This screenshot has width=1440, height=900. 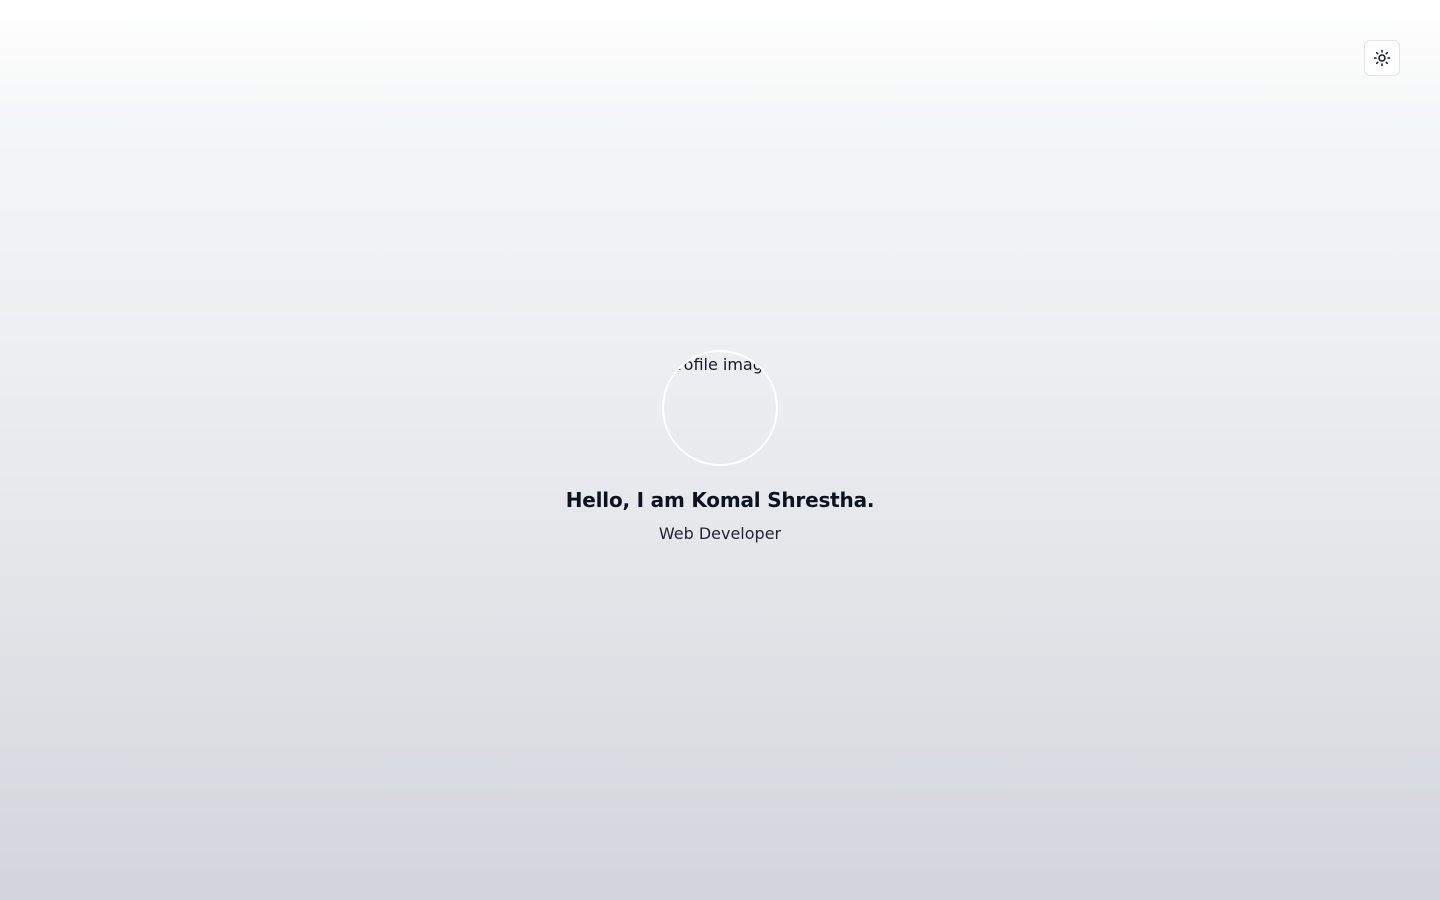 What do you see at coordinates (720, 408) in the screenshot?
I see `profile-avatar: profile image` at bounding box center [720, 408].